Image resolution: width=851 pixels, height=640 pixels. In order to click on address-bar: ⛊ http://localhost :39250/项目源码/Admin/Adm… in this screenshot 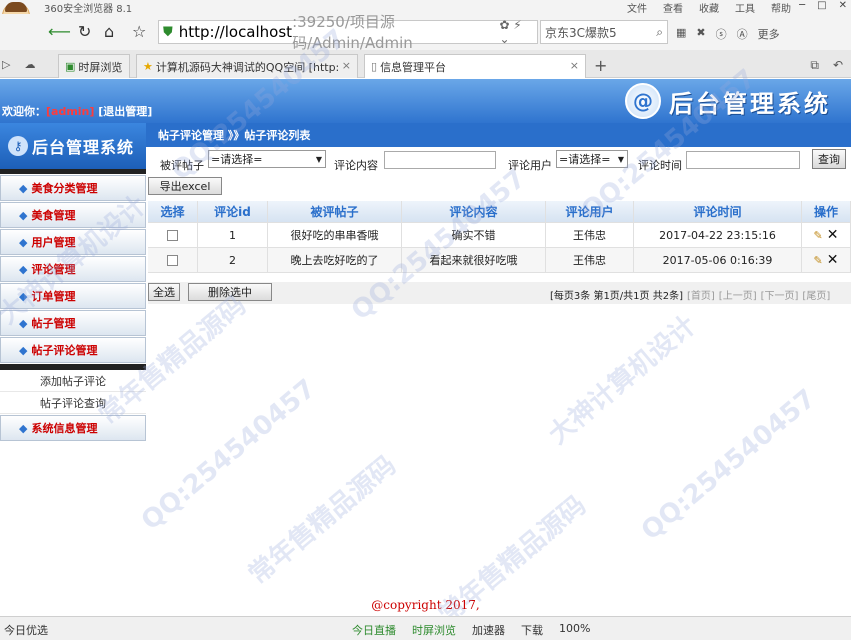, I will do `click(348, 32)`.